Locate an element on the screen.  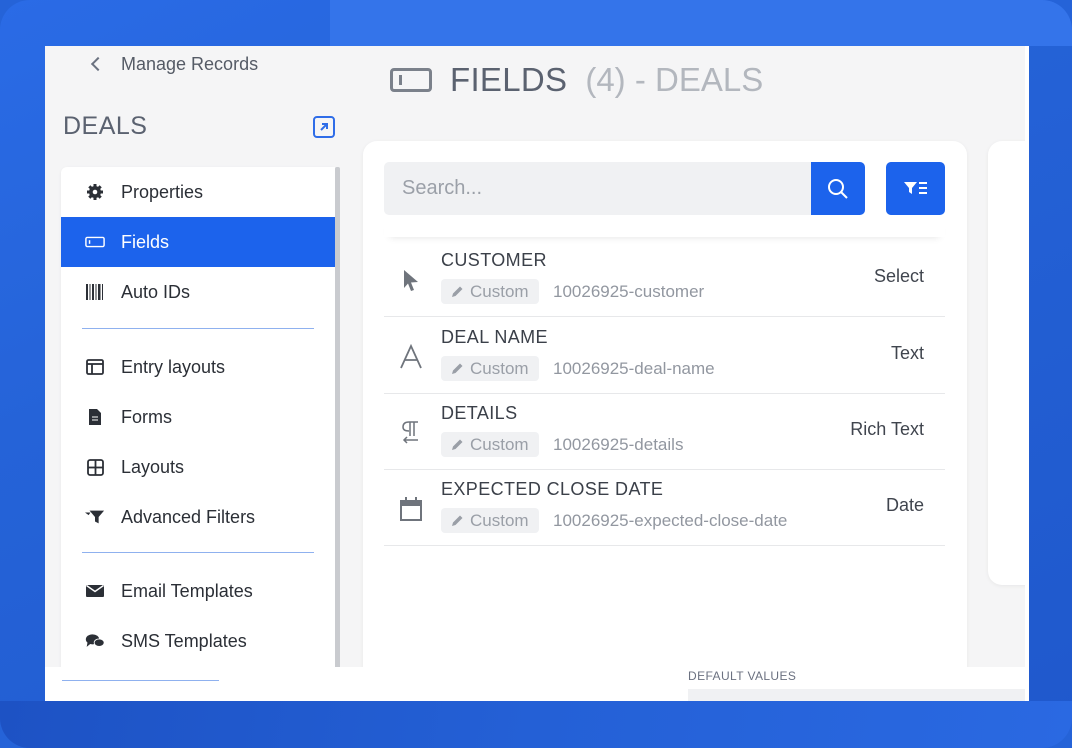
sidebar-item-label: Properties is located at coordinates (162, 191).